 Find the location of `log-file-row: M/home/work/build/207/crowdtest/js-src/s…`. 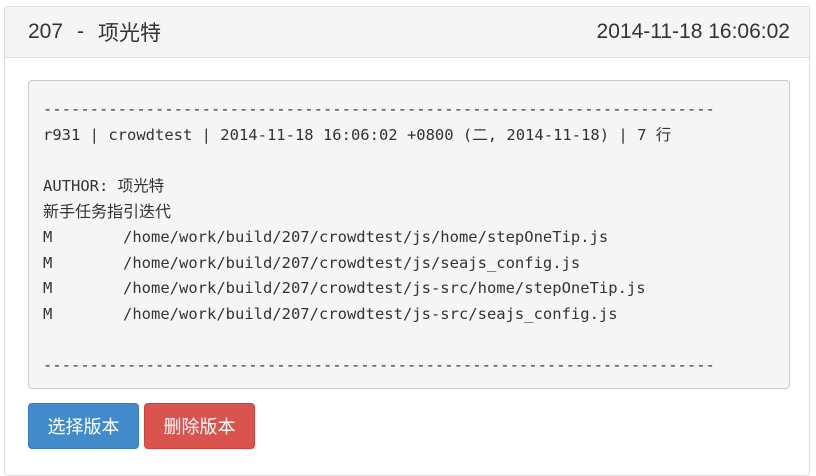

log-file-row: M/home/work/build/207/crowdtest/js-src/s… is located at coordinates (409, 315).